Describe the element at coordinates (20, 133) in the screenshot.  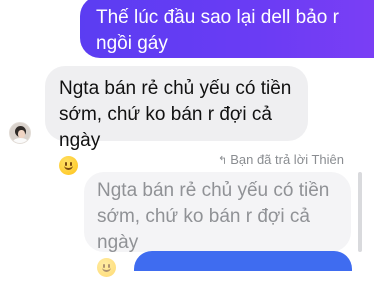
I see `sender-avatar` at that location.